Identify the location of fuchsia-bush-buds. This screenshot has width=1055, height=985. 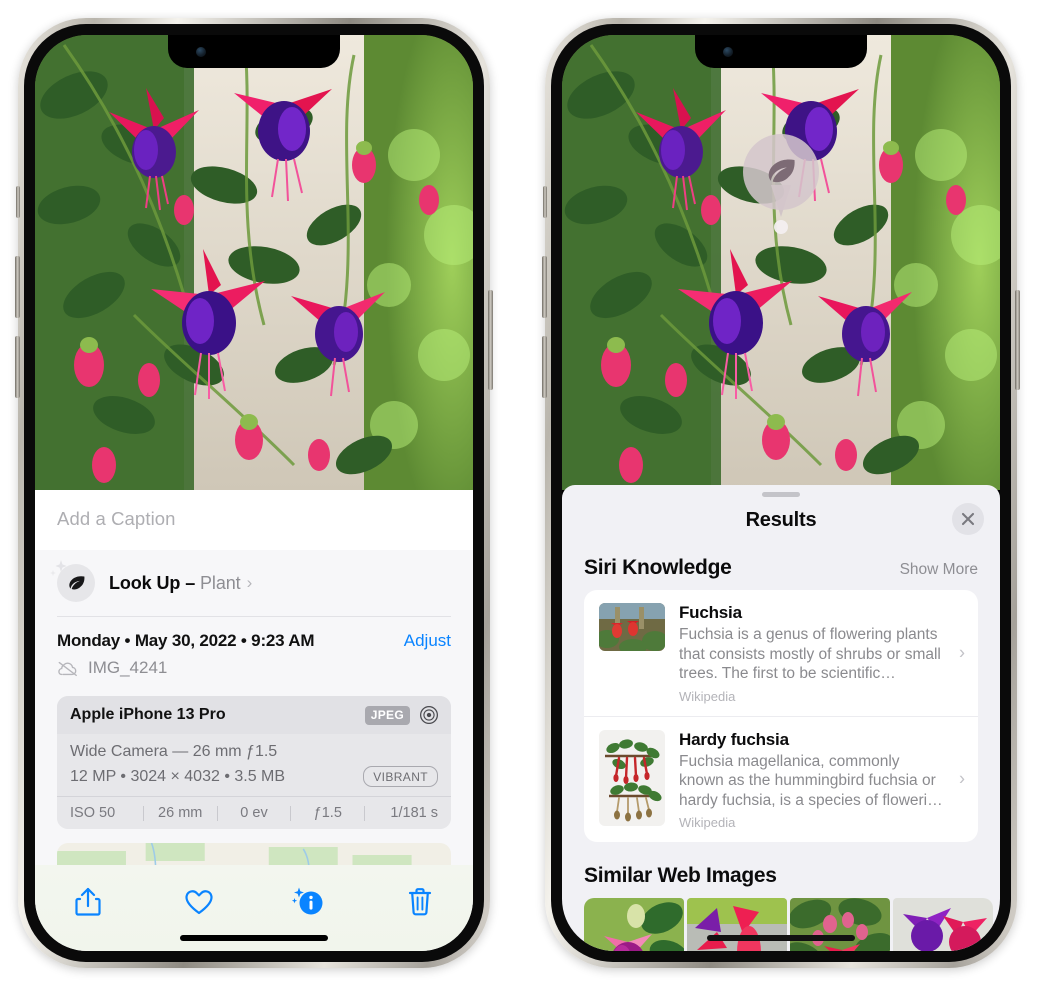
(840, 924).